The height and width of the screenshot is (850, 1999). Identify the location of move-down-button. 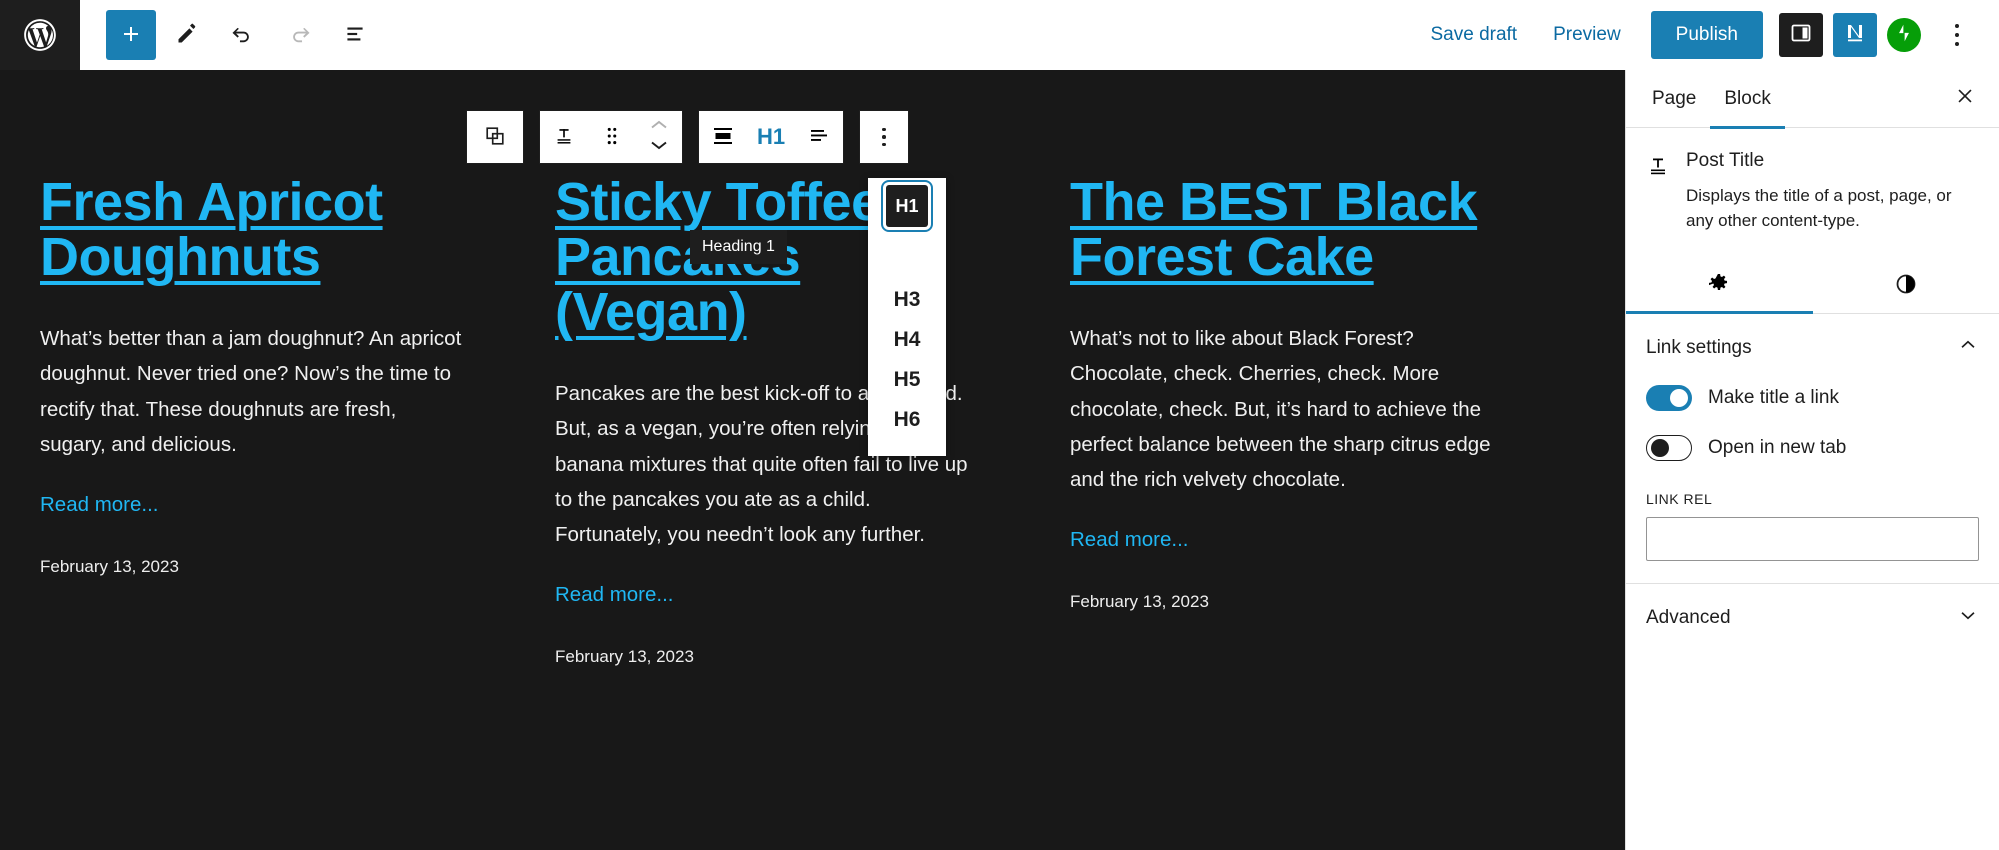
(659, 147).